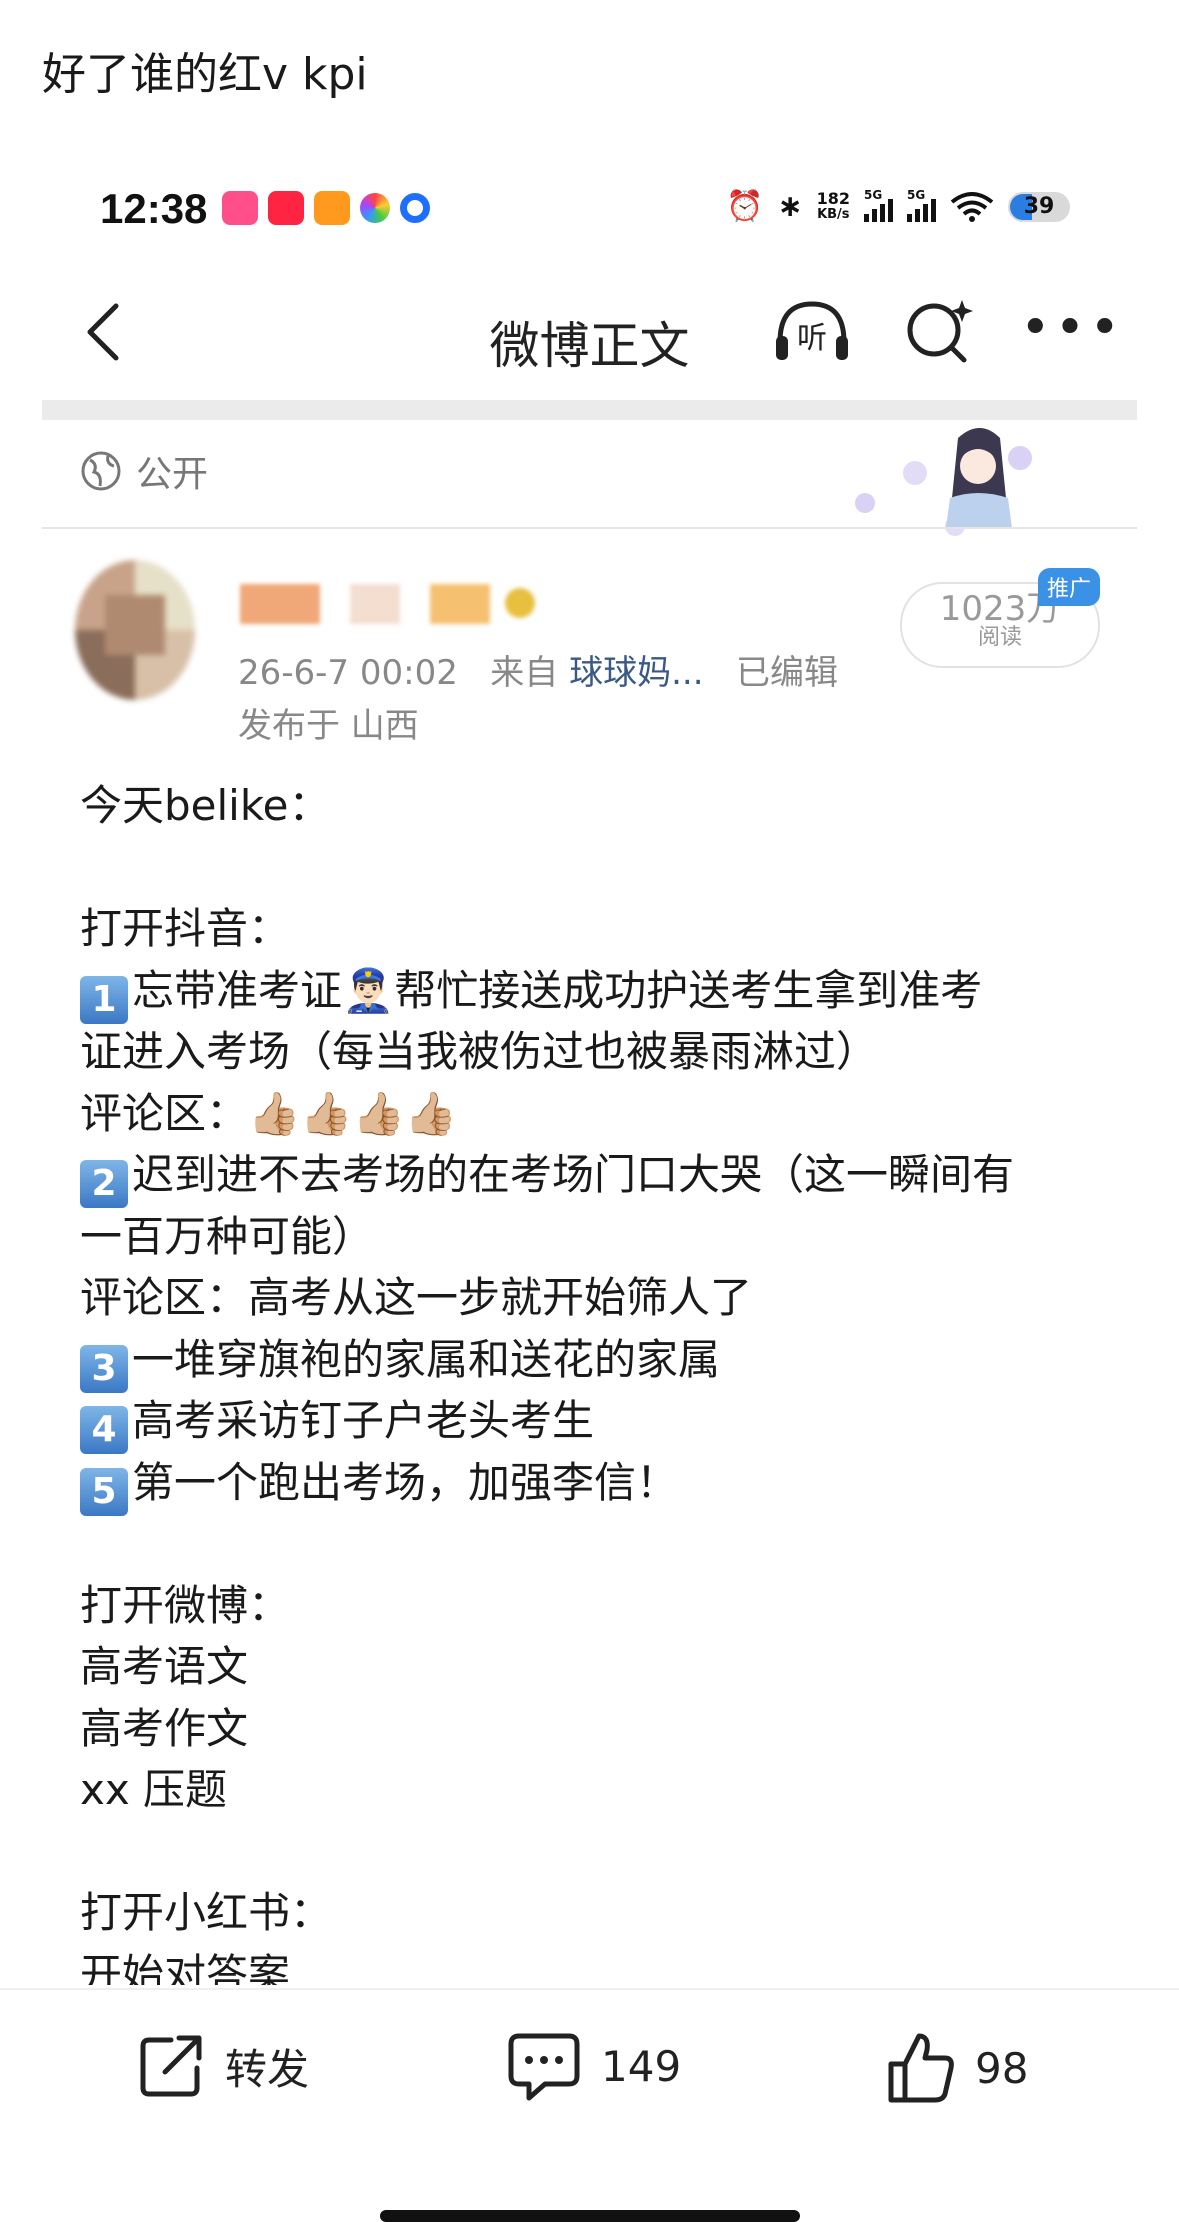 The width and height of the screenshot is (1179, 2222). I want to click on decorative-character-sticker, so click(943, 482).